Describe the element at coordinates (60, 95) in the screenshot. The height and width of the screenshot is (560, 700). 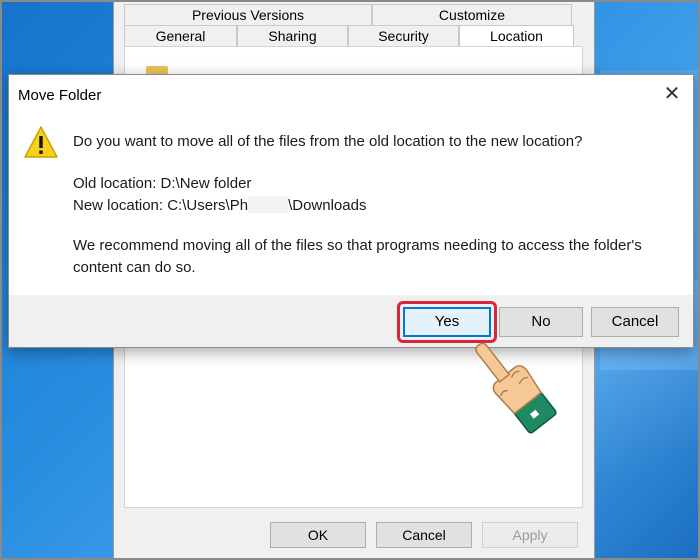
I see `dialog-title: Move Folder` at that location.